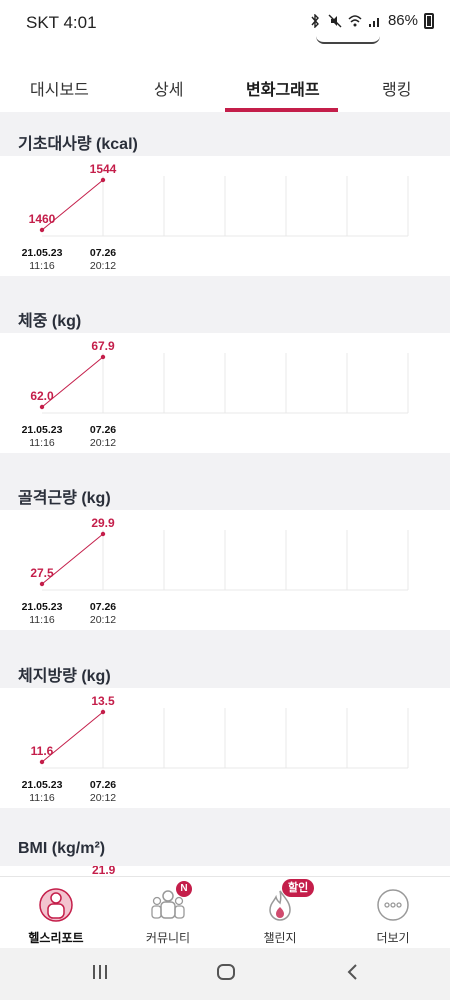 The width and height of the screenshot is (450, 1000). What do you see at coordinates (429, 20) in the screenshot?
I see `battery-icon` at bounding box center [429, 20].